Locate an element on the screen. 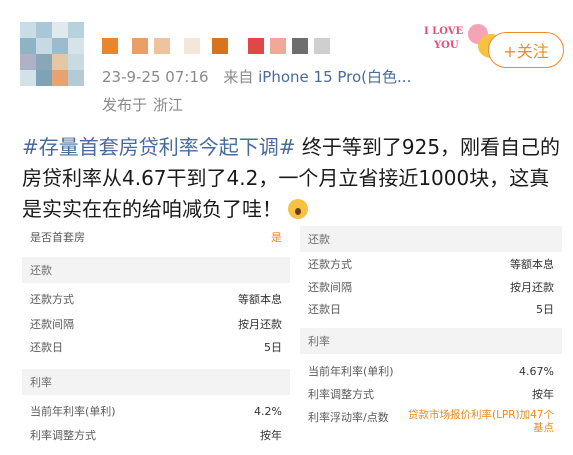 This screenshot has width=573, height=455. scared-face-icon is located at coordinates (298, 209).